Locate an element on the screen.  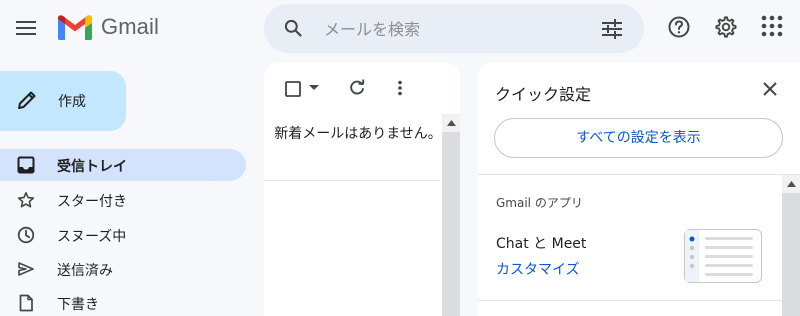
search-icon is located at coordinates (293, 28).